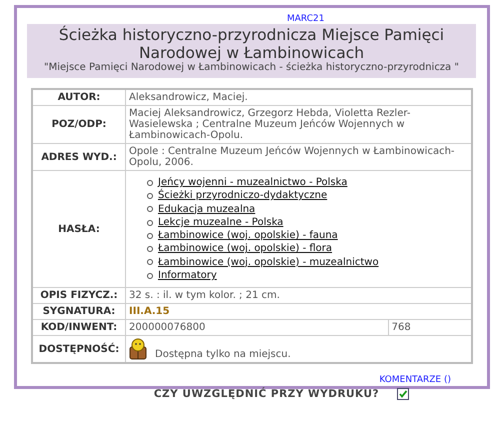 This screenshot has height=446, width=500. I want to click on field-label: KOD/INWENT:, so click(79, 328).